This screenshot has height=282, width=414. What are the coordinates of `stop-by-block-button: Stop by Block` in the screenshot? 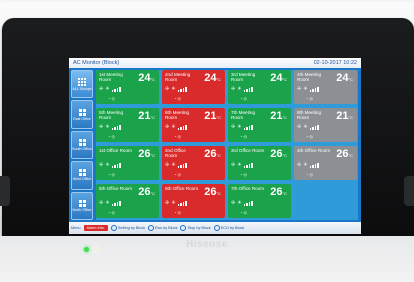 It's located at (195, 228).